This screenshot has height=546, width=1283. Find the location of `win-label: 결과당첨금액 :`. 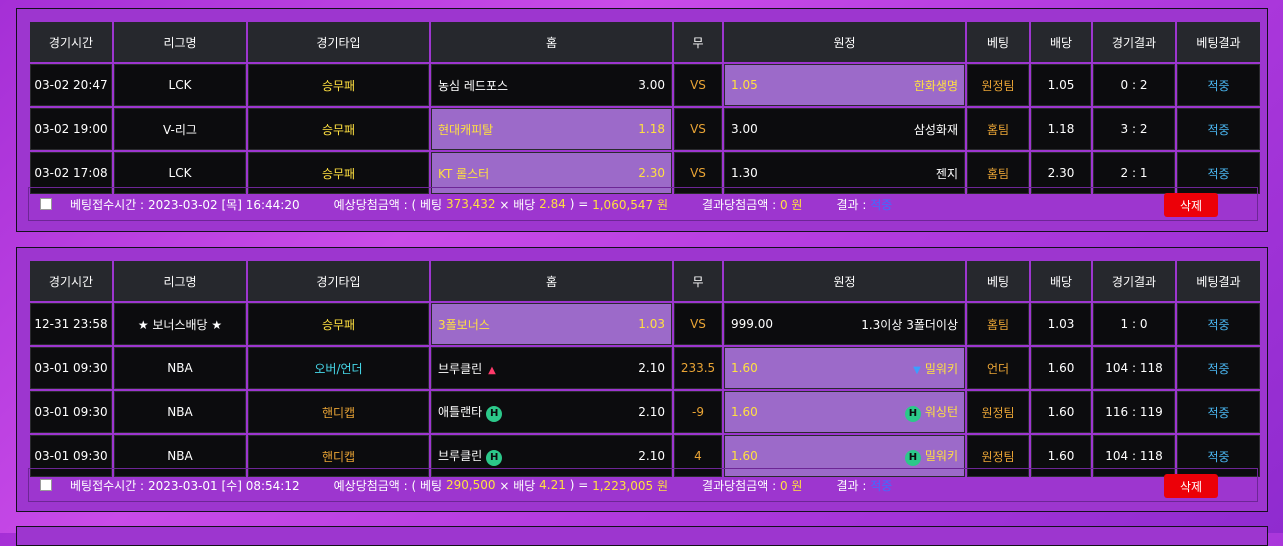

win-label: 결과당첨금액 : is located at coordinates (739, 204).